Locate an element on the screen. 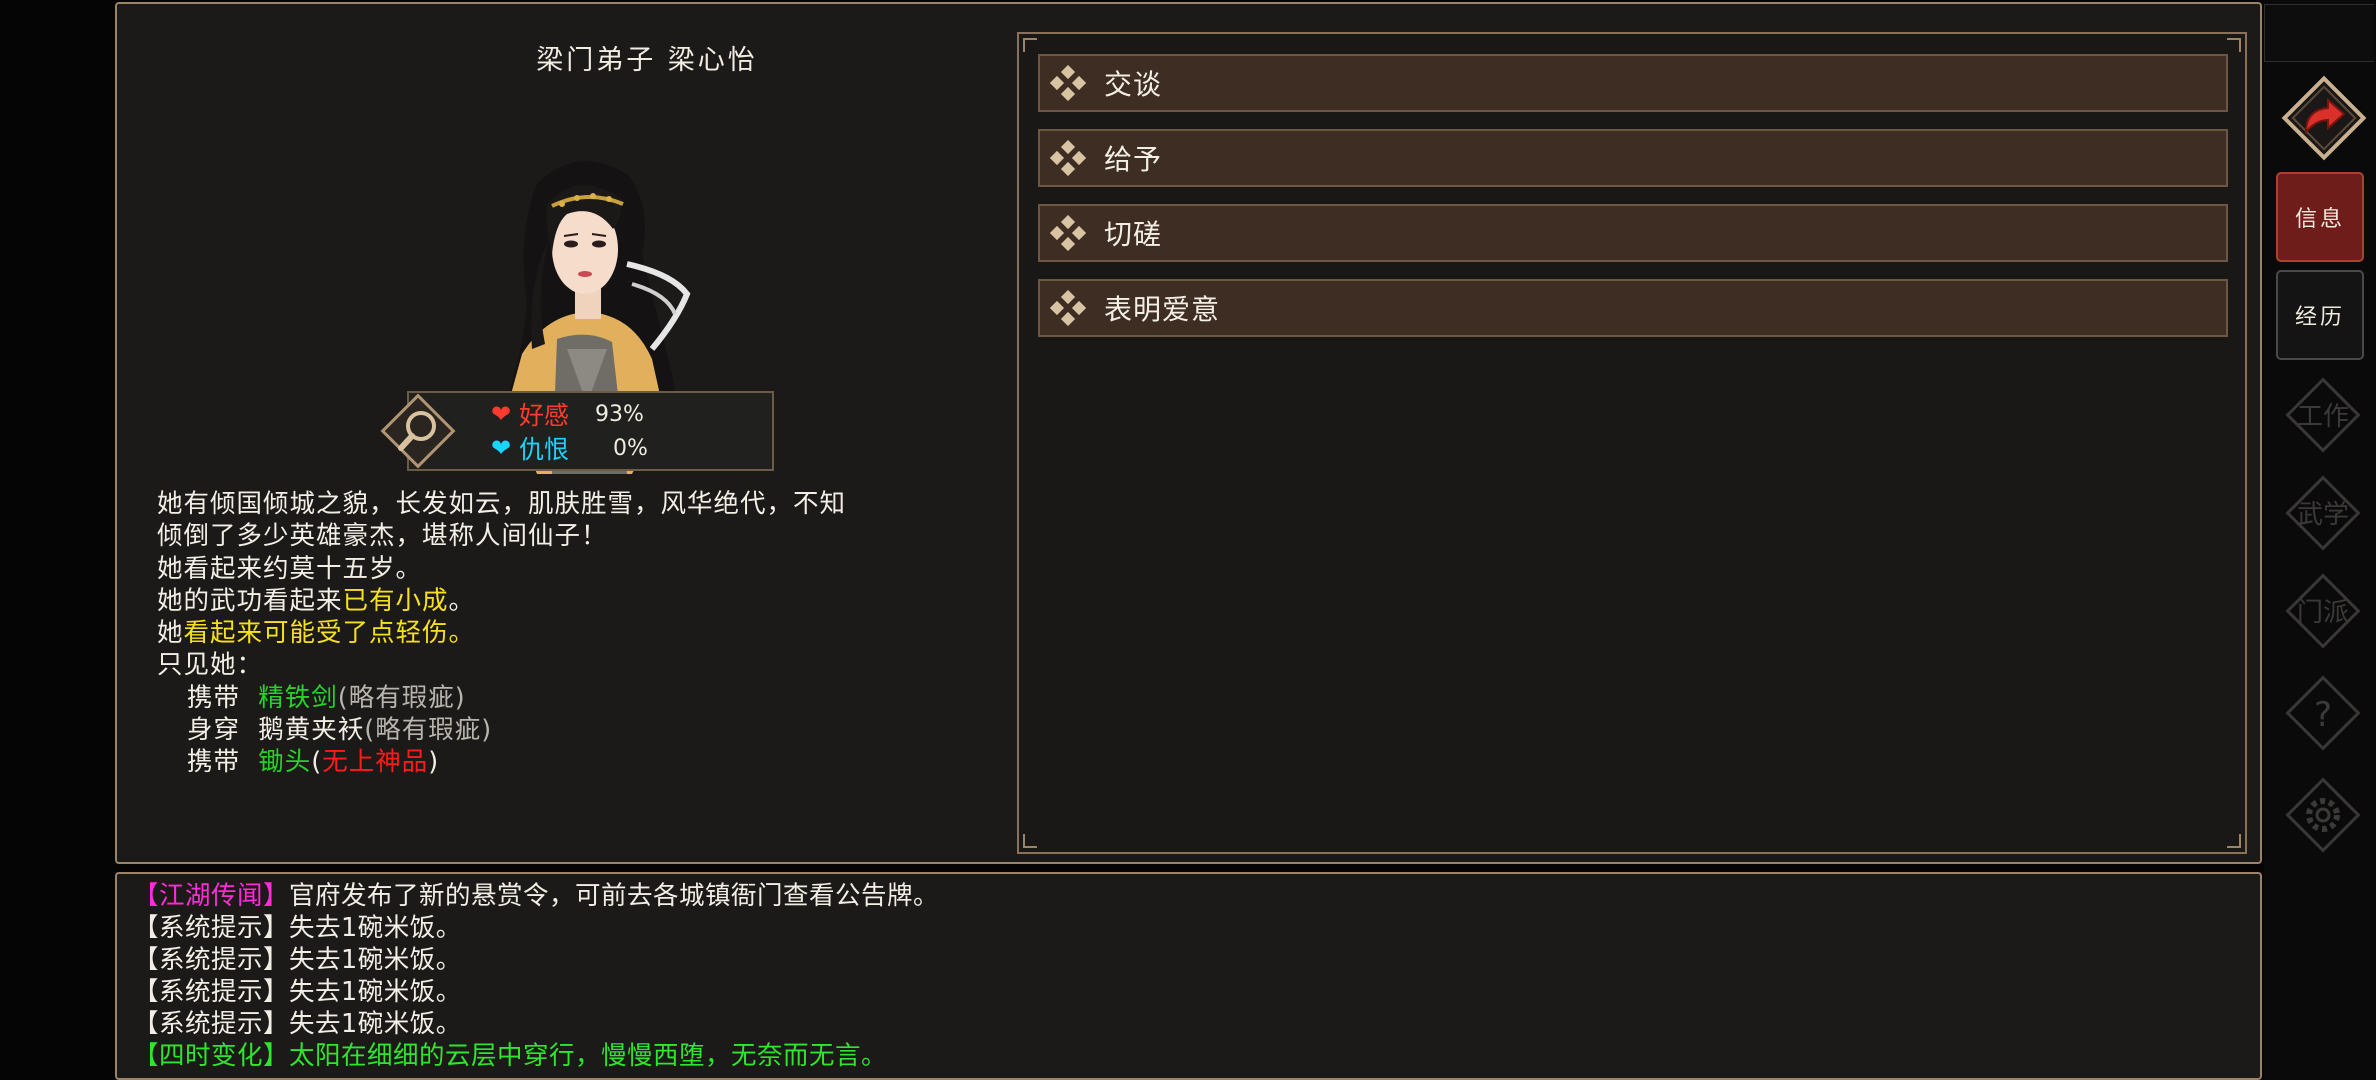  affection-label: 好感 is located at coordinates (544, 415).